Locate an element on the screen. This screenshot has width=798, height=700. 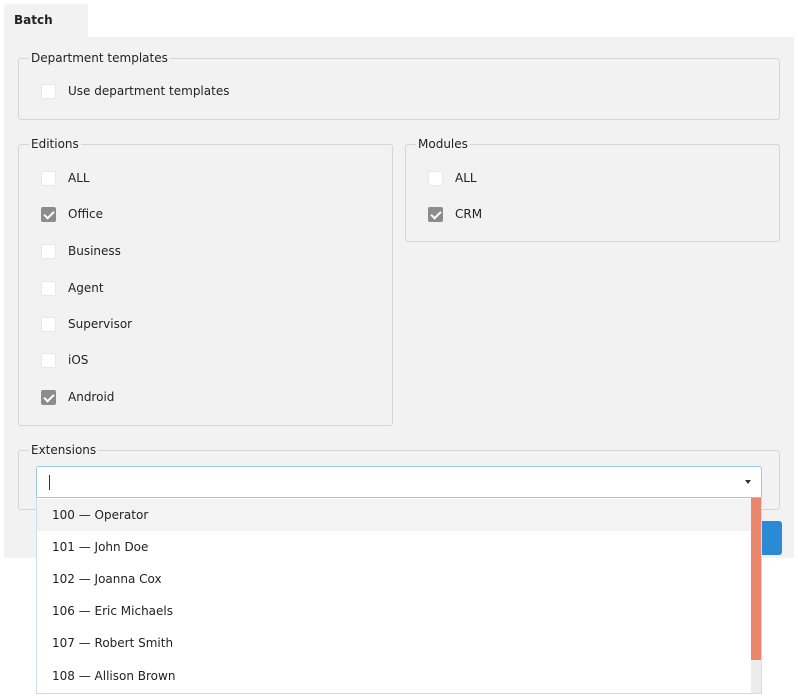
tab-batch-mode: Batch Mode is located at coordinates (46, 32).